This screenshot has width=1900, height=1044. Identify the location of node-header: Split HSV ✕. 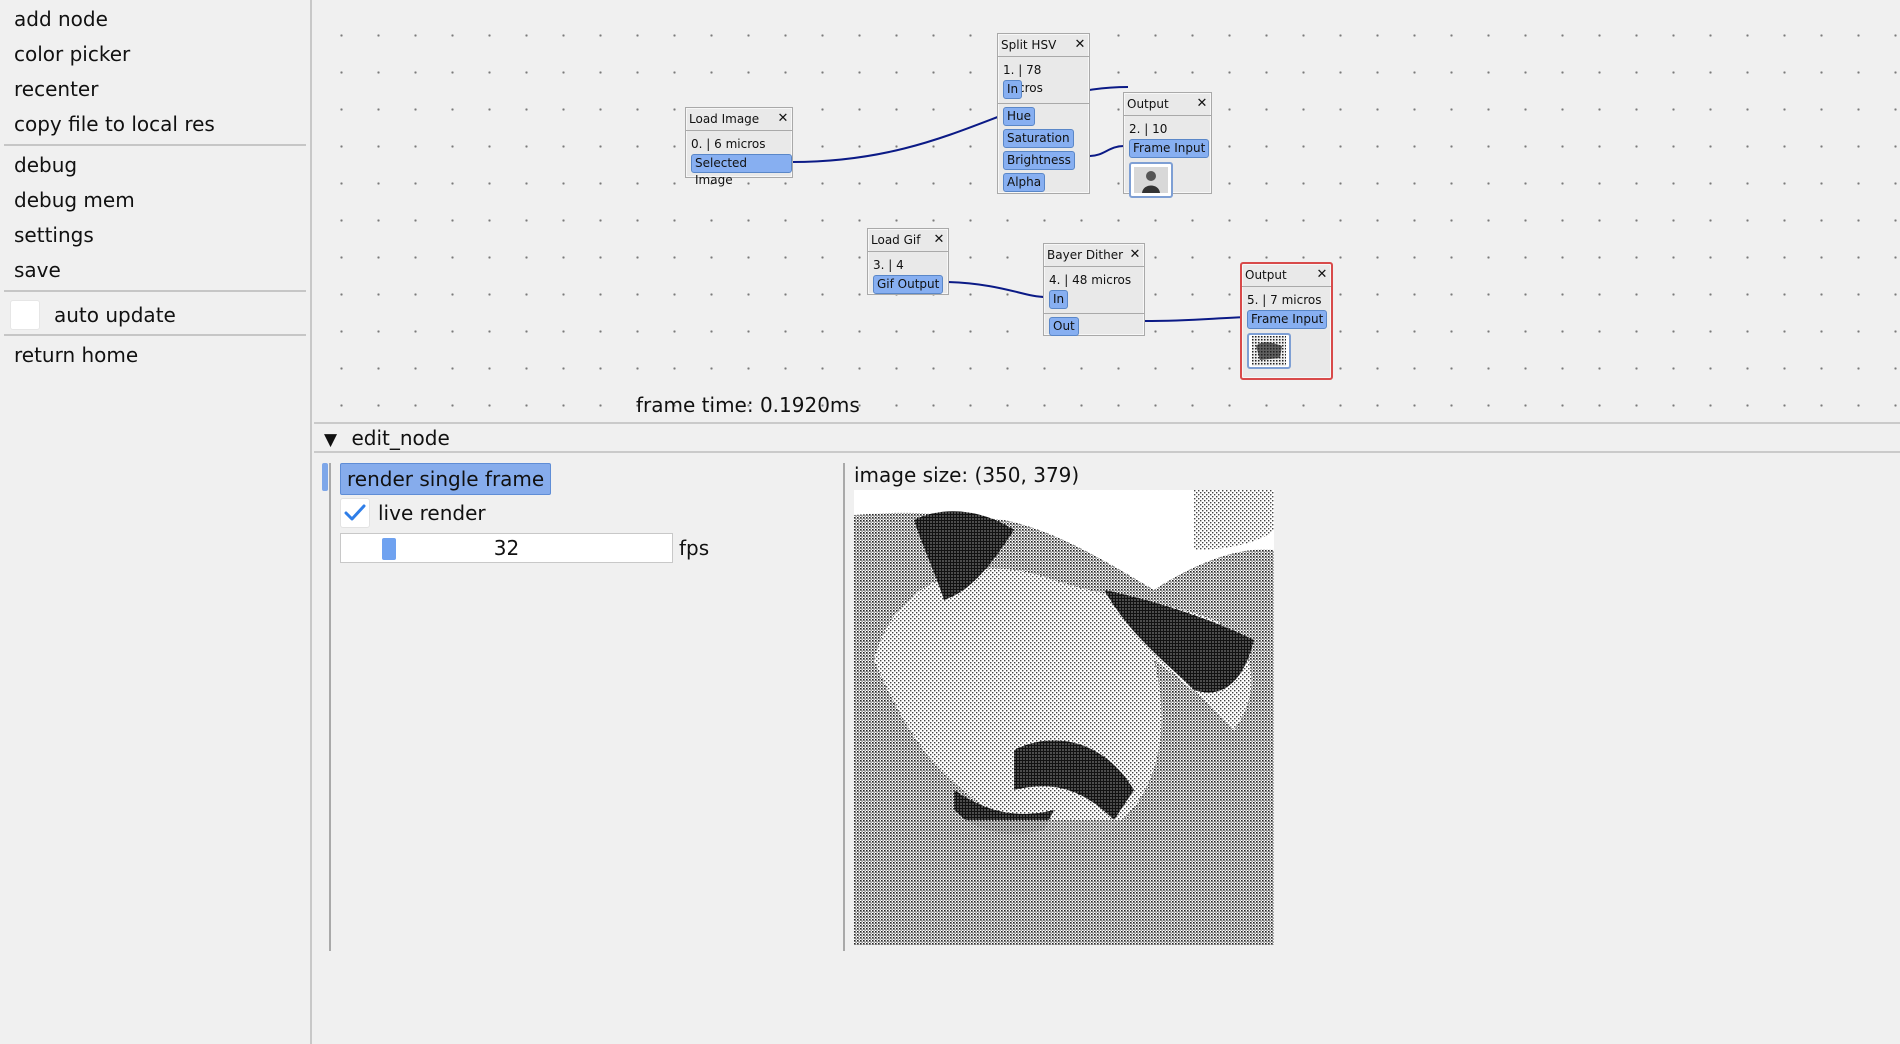
(1043, 45).